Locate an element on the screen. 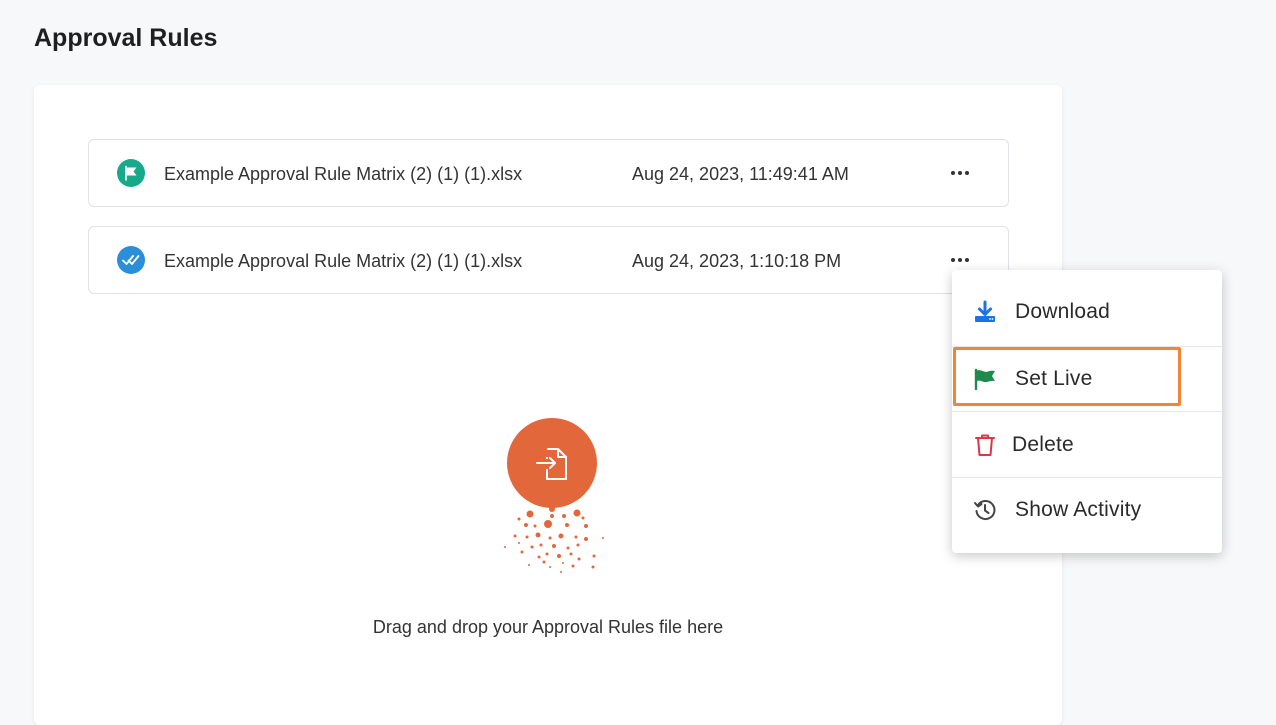  download-icon is located at coordinates (985, 312).